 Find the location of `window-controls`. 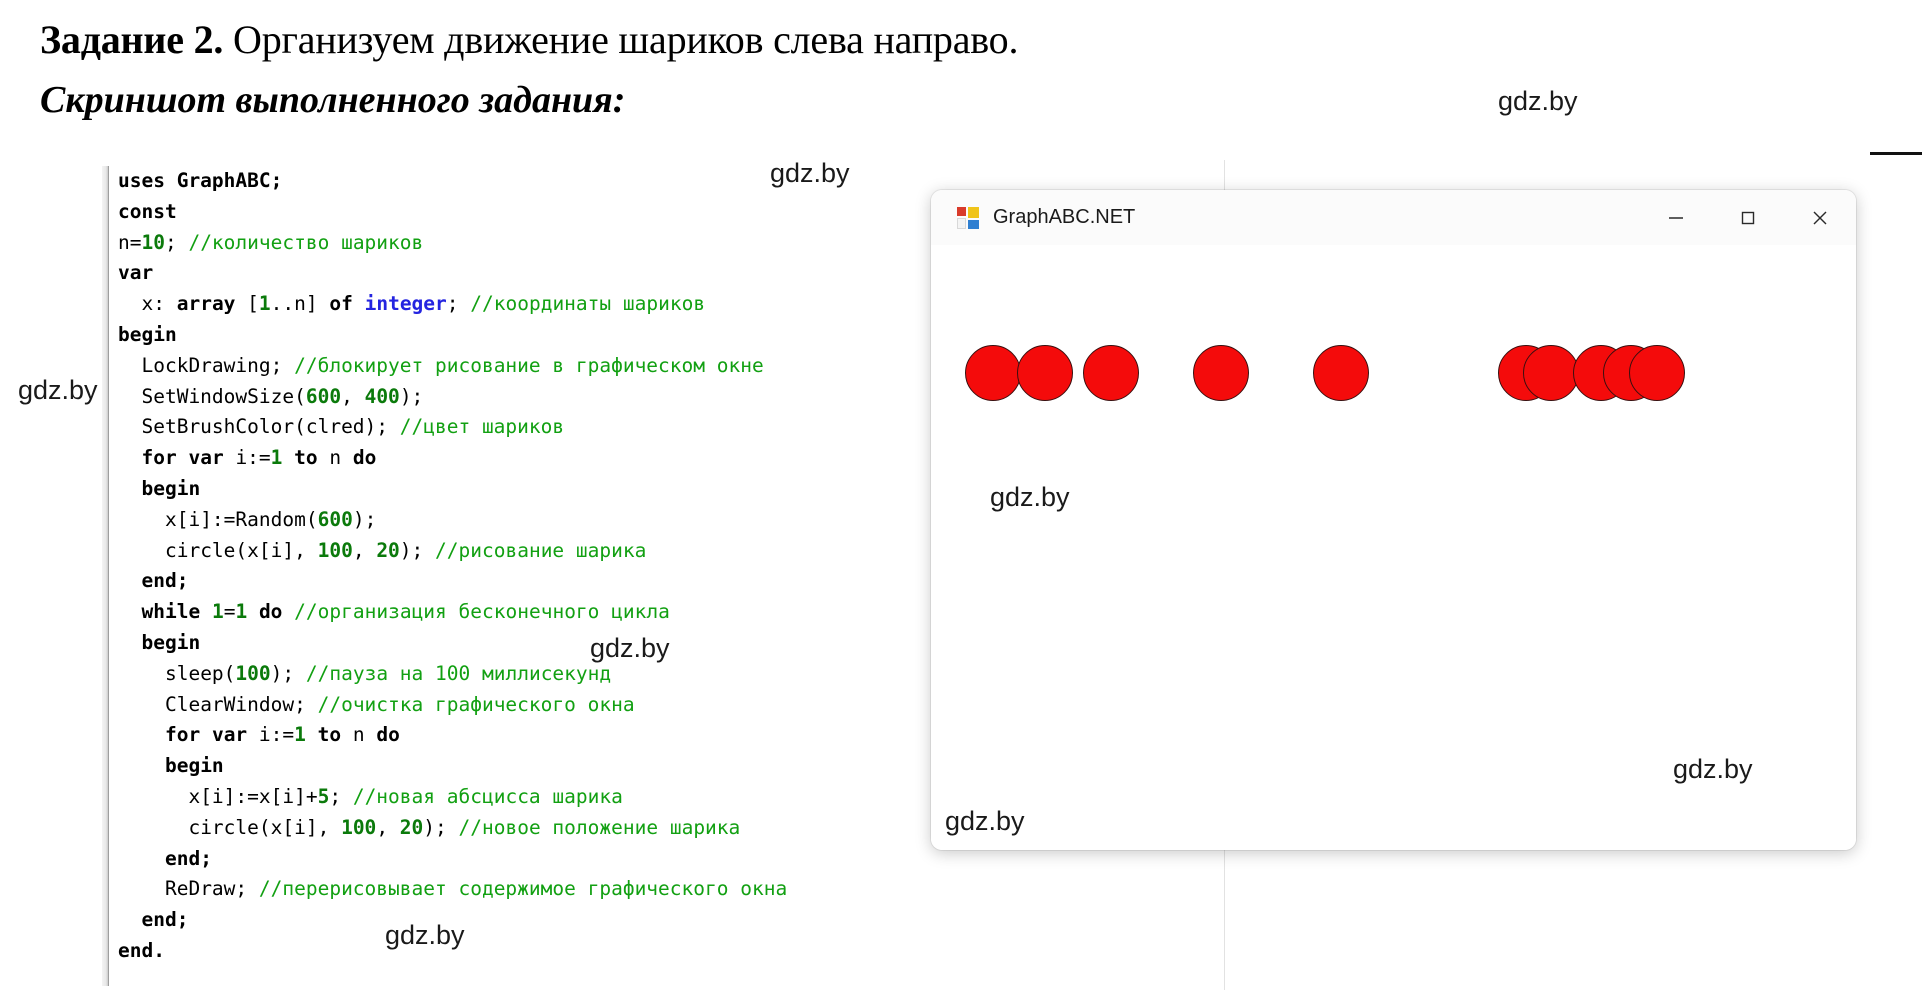

window-controls is located at coordinates (1748, 217).